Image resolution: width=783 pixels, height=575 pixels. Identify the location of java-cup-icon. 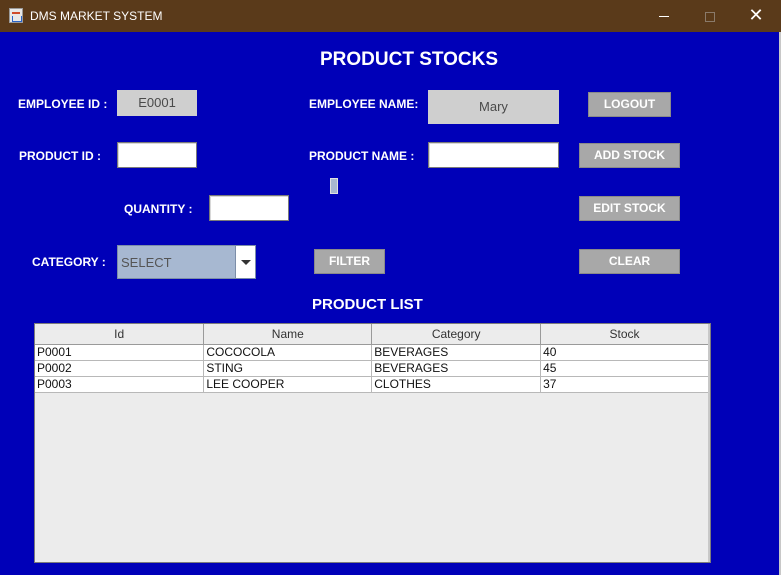
(16, 15).